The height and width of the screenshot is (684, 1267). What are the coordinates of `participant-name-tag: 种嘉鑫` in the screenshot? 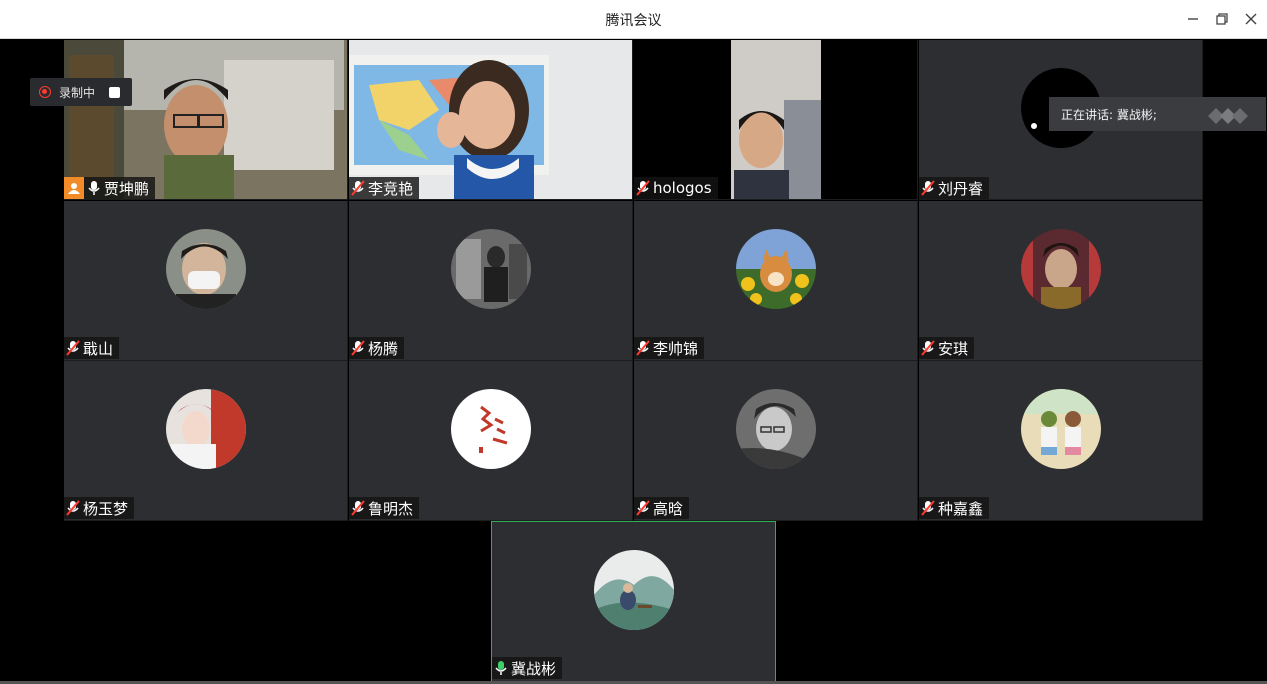 It's located at (954, 508).